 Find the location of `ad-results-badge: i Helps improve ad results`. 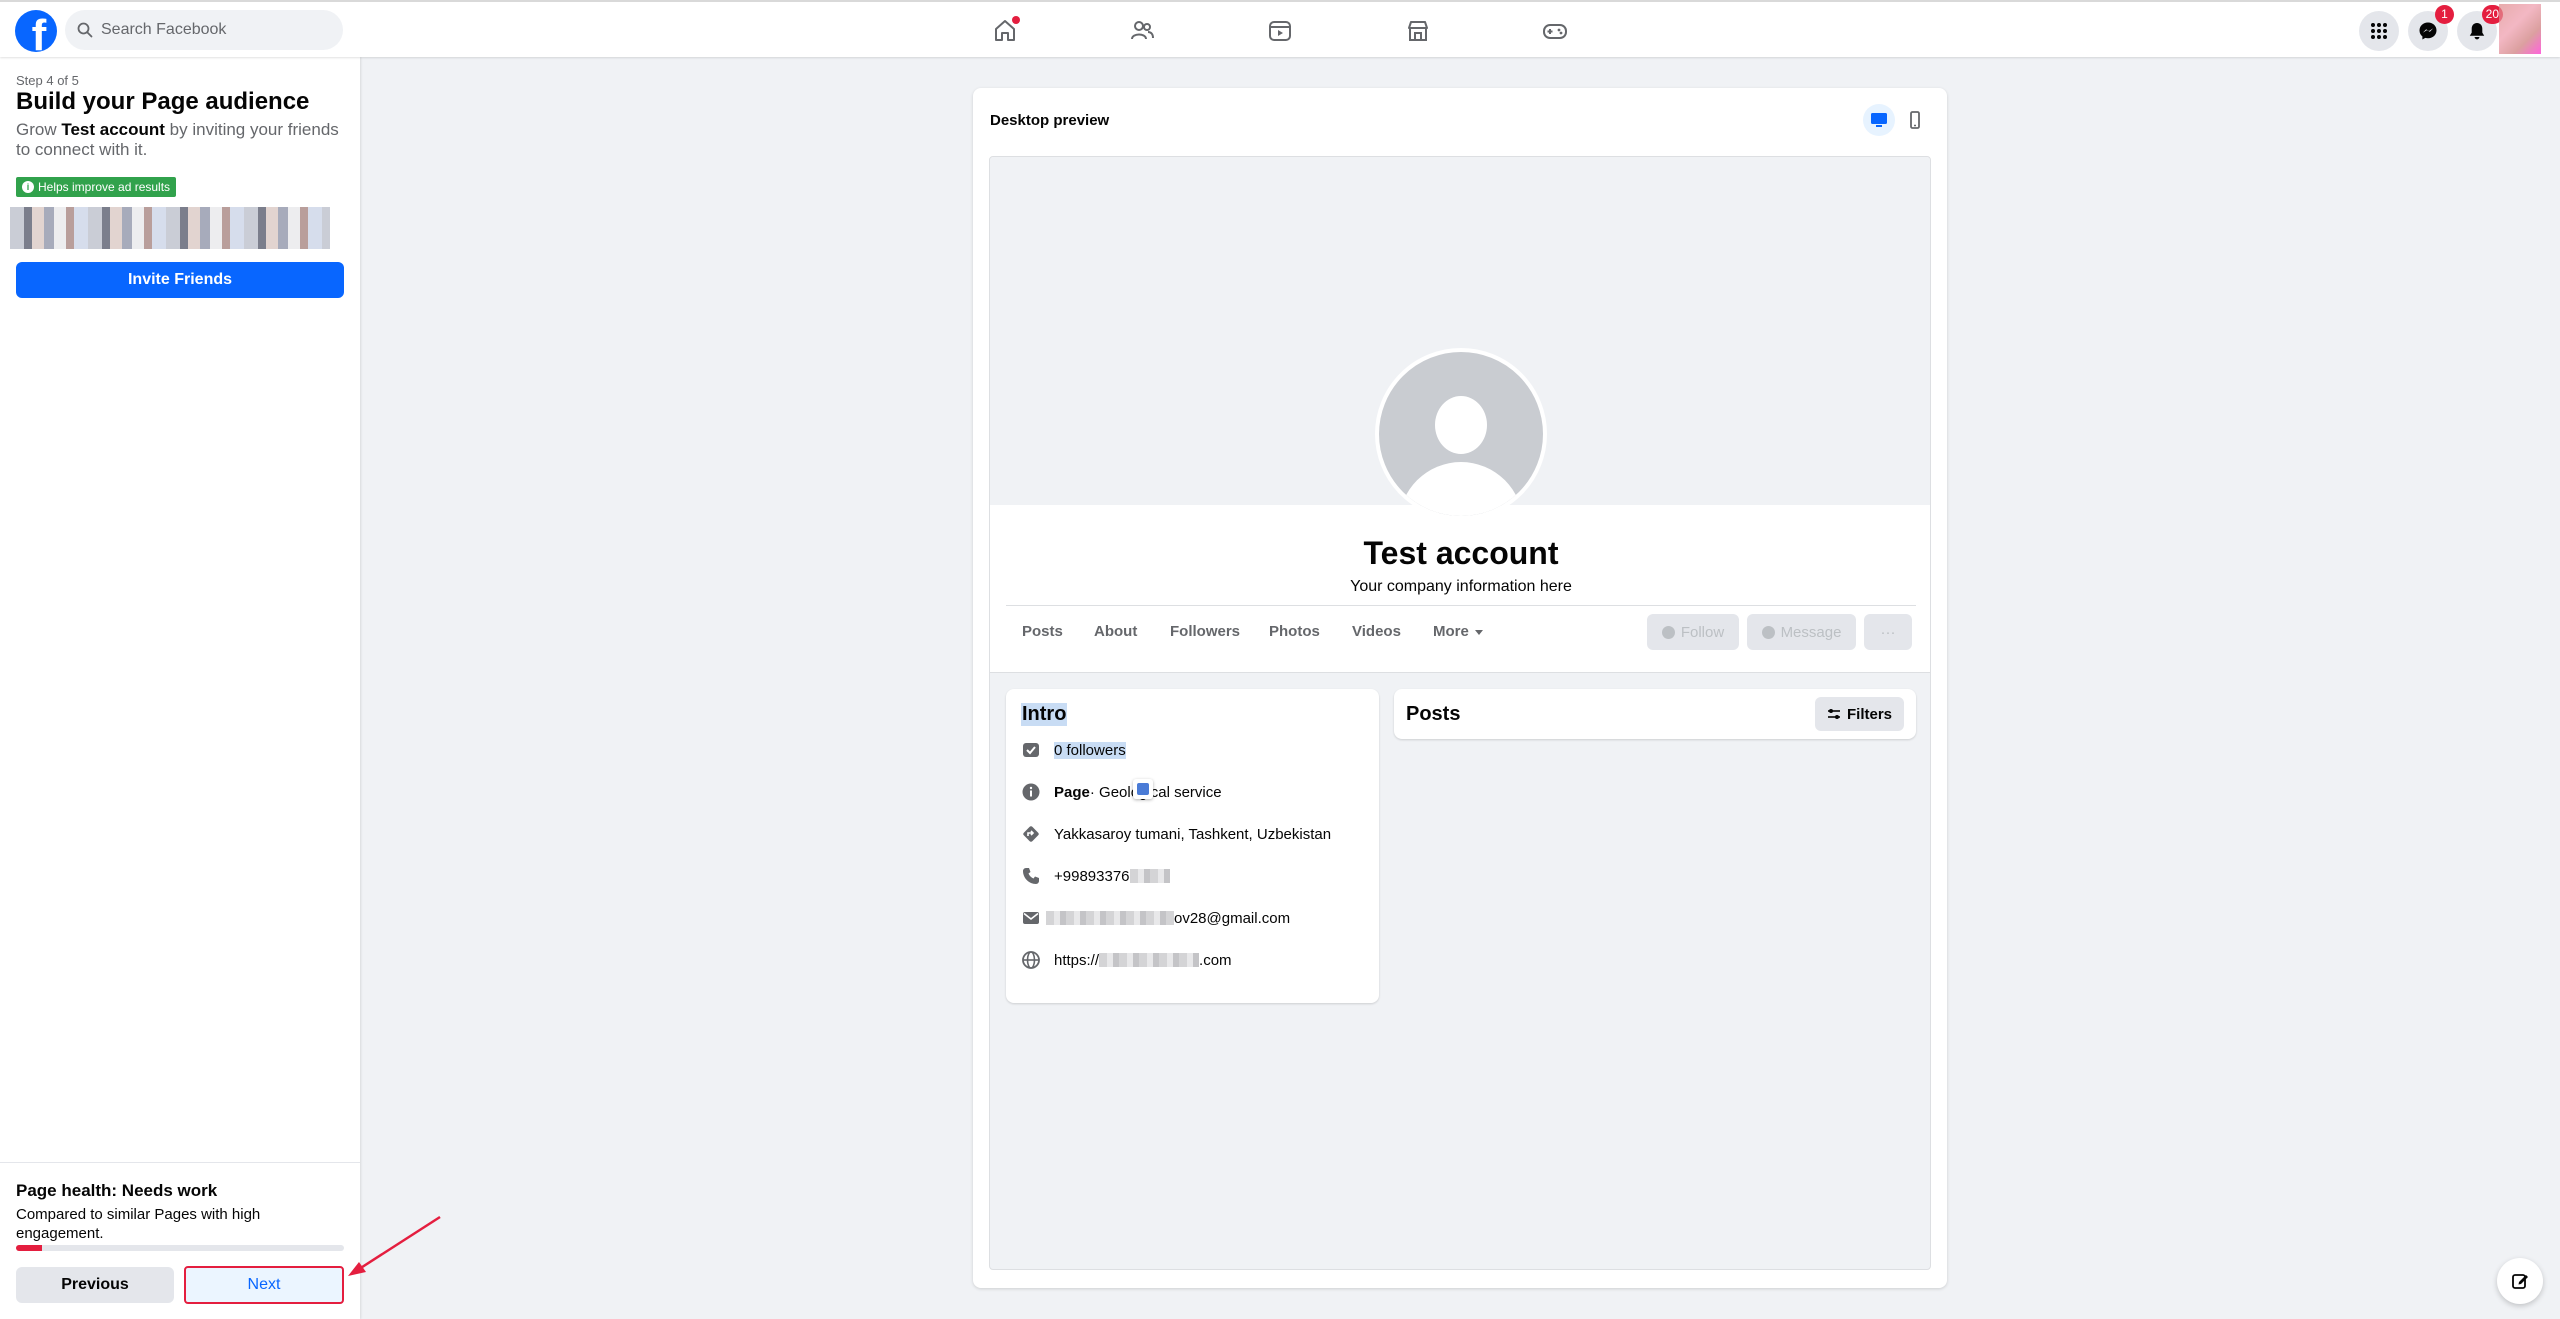

ad-results-badge: i Helps improve ad results is located at coordinates (96, 187).